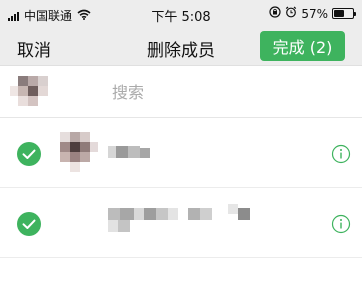 The width and height of the screenshot is (362, 300). What do you see at coordinates (34, 48) in the screenshot?
I see `cancel-button: 取消` at bounding box center [34, 48].